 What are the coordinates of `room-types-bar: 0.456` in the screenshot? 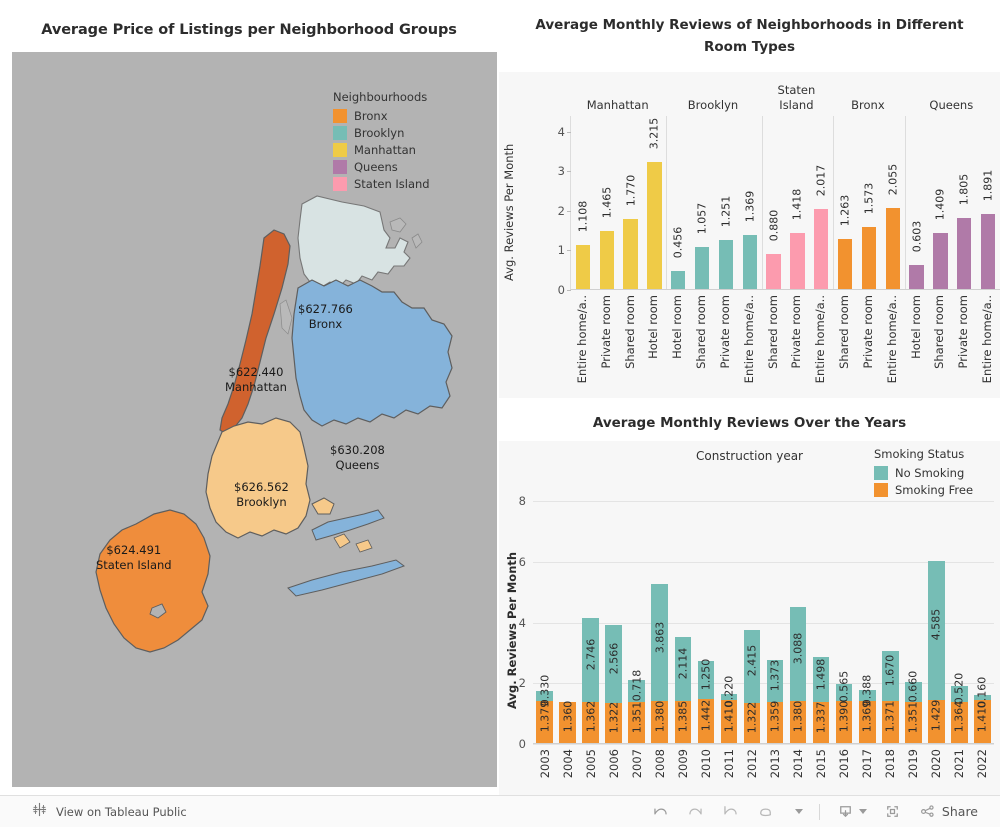 It's located at (678, 202).